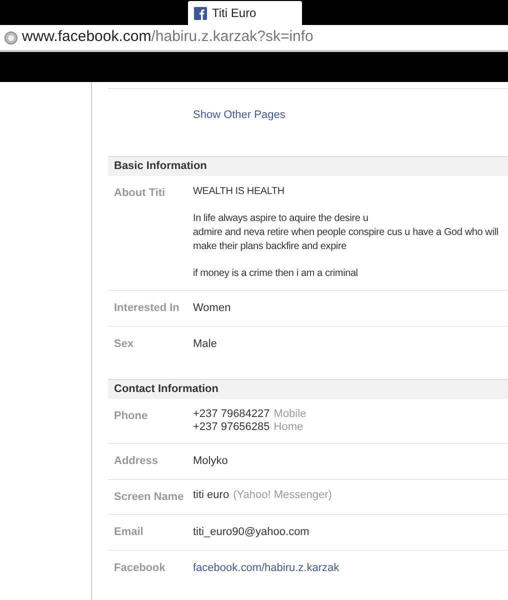 This screenshot has height=600, width=508. Describe the element at coordinates (205, 344) in the screenshot. I see `field-value: Male` at that location.